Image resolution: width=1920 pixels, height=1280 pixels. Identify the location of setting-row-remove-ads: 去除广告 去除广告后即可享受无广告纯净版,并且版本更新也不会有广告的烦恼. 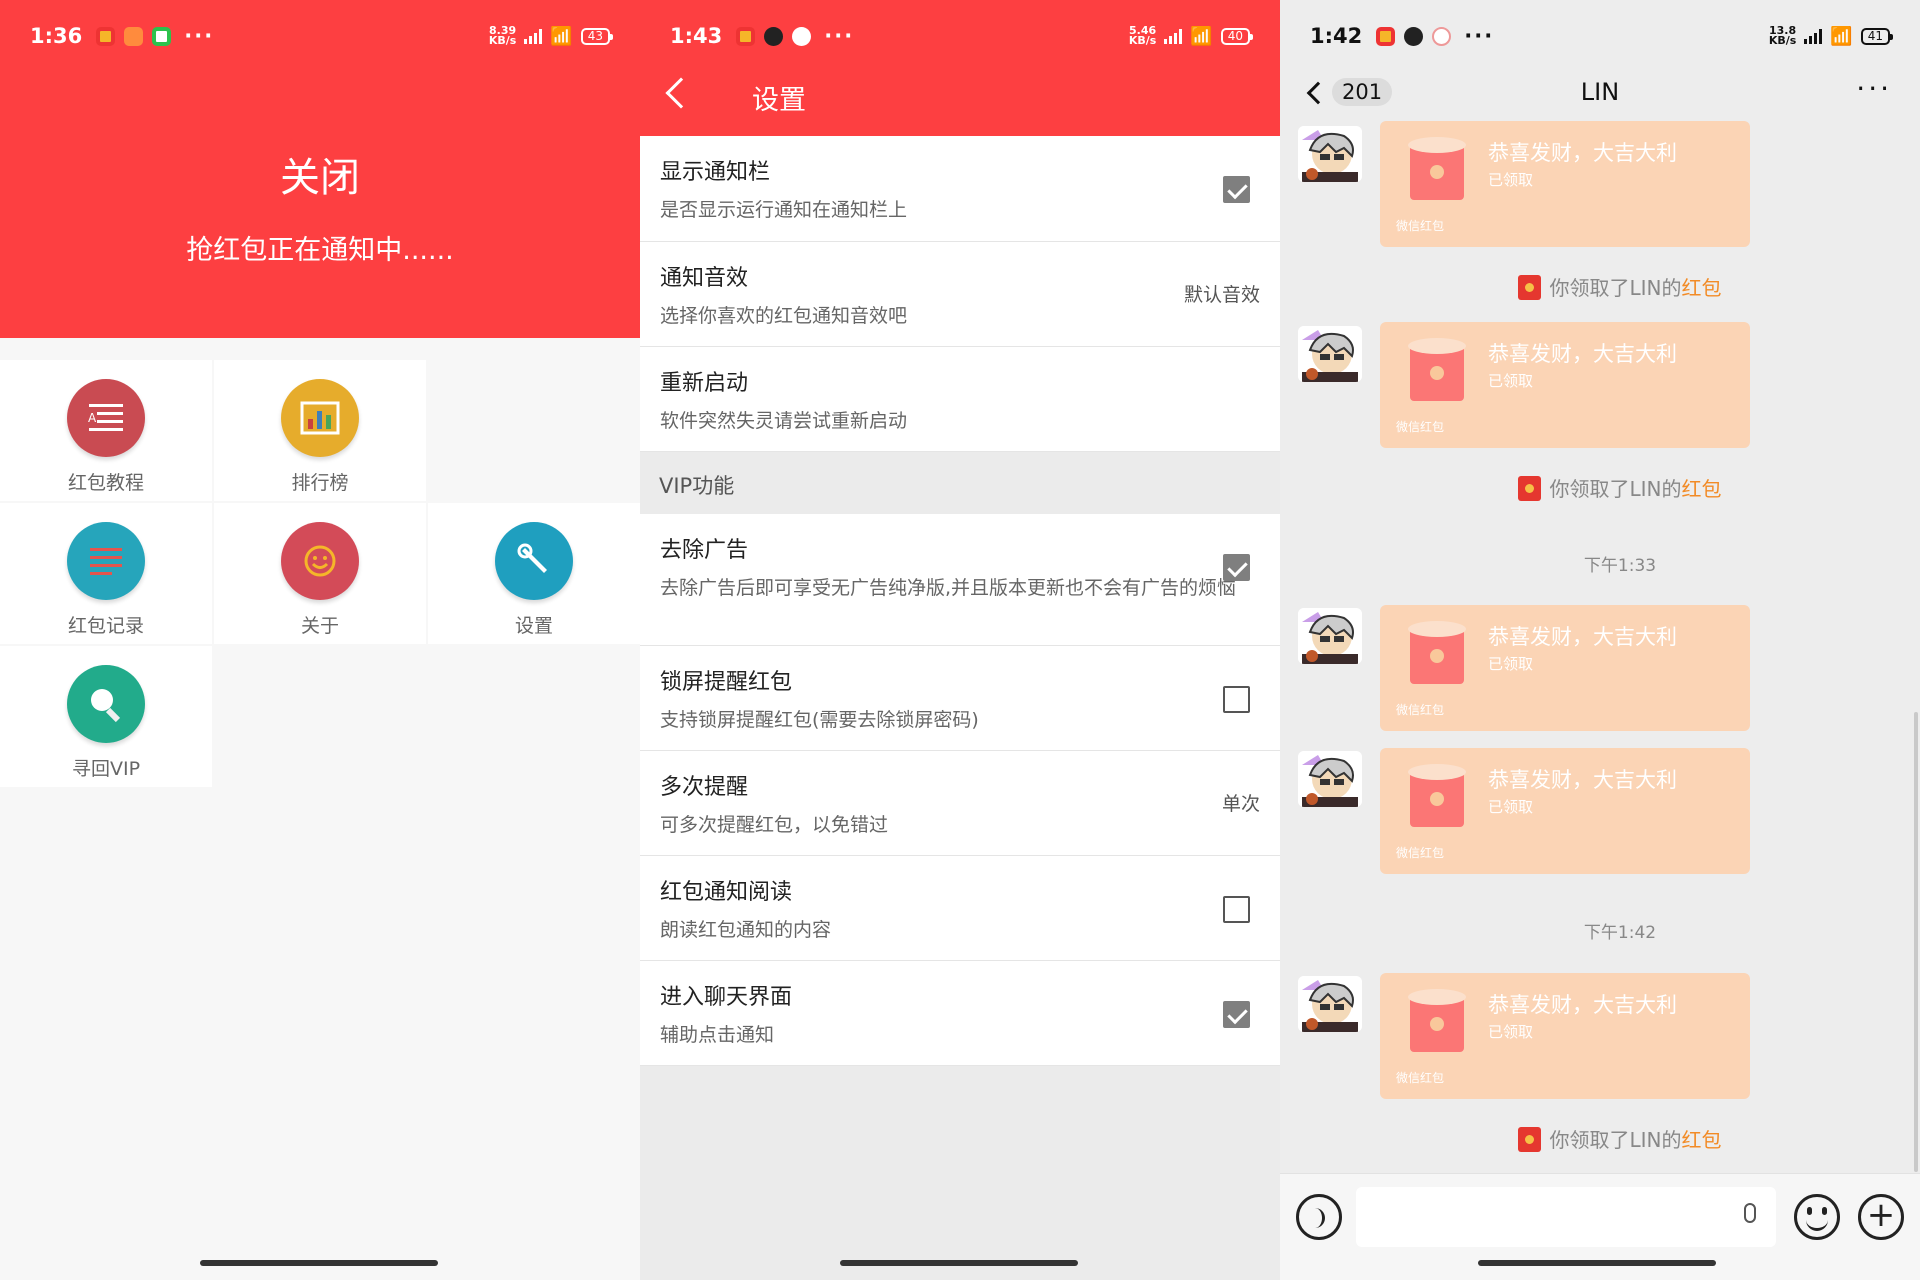
(960, 580).